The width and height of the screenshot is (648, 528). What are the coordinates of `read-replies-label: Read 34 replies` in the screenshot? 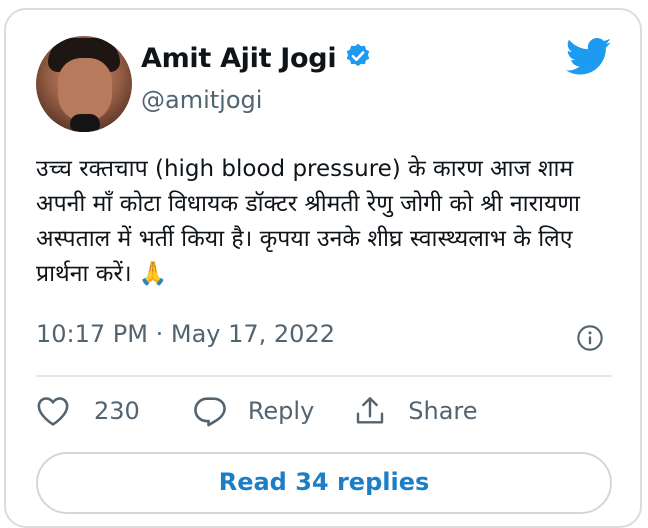 It's located at (324, 482).